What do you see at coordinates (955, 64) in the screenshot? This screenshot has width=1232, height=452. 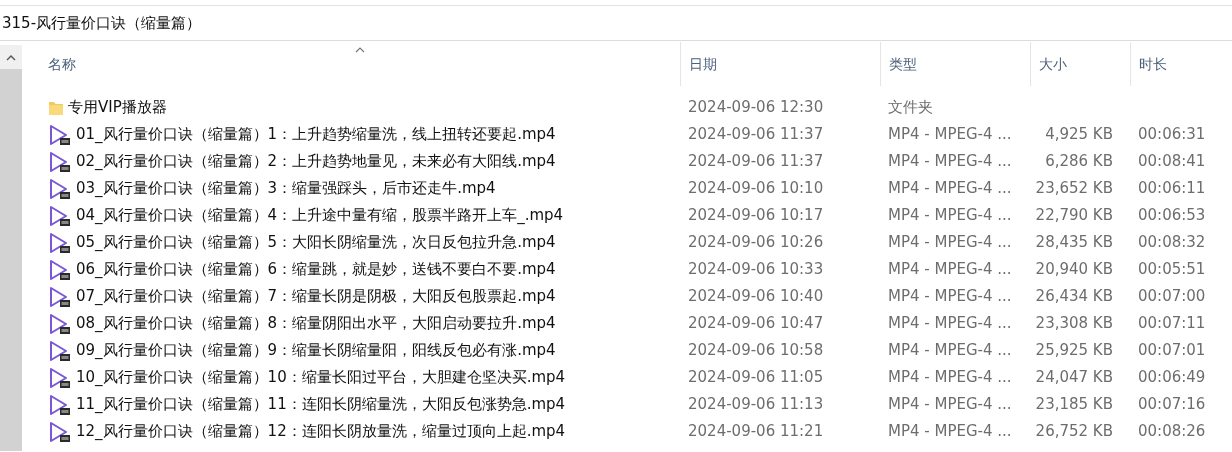 I see `column-header: 类型` at bounding box center [955, 64].